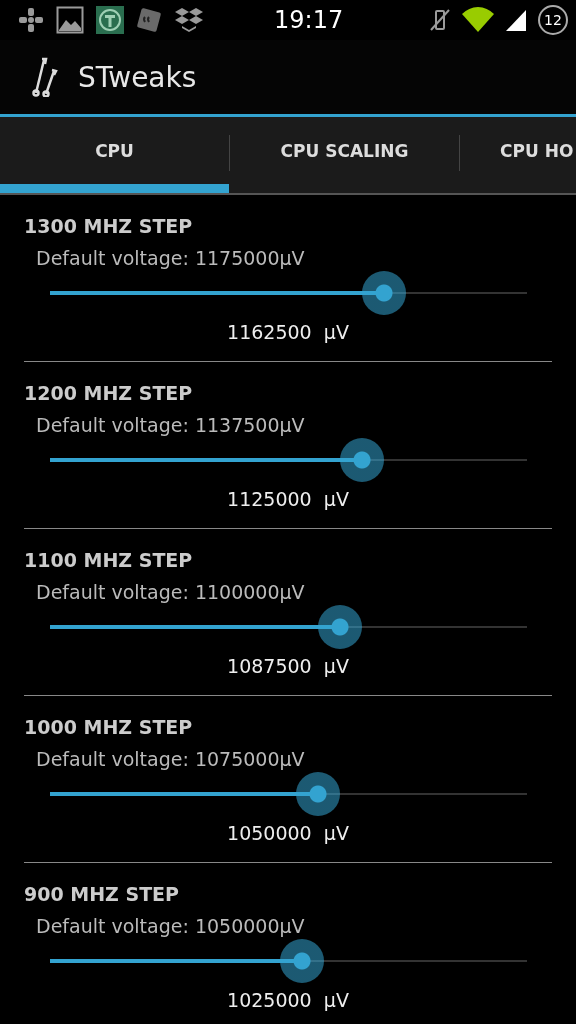  Describe the element at coordinates (288, 499) in the screenshot. I see `voltage-value: 1125000 µV` at that location.